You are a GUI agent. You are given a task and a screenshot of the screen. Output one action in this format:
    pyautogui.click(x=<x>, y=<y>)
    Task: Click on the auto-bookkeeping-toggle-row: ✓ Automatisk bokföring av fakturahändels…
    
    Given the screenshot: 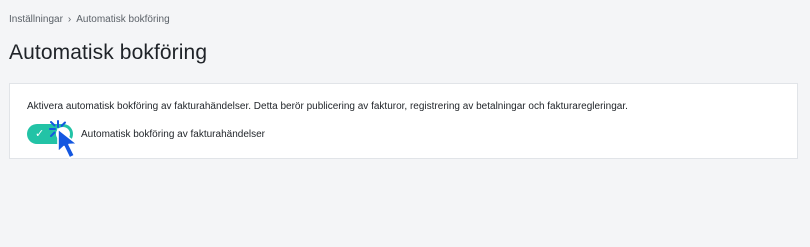 What is the action you would take?
    pyautogui.click(x=146, y=134)
    